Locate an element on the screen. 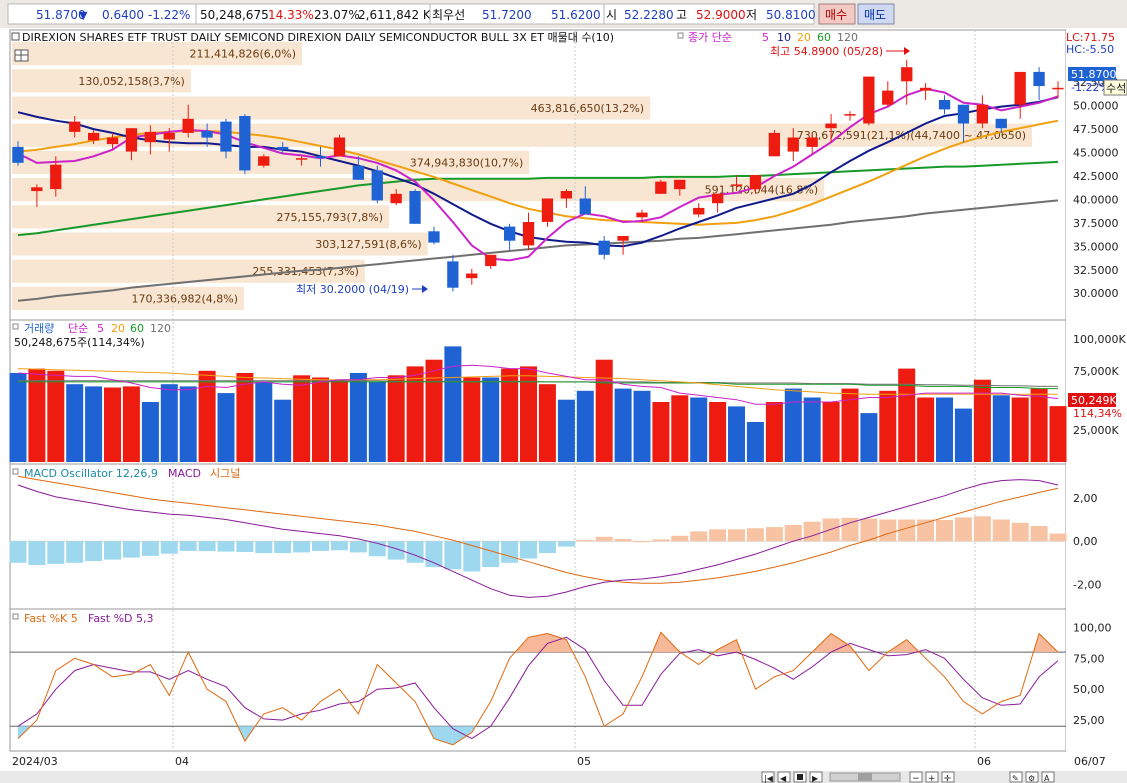 The image size is (1127, 783). volume-profile-label: 374,943,830(10,7%) is located at coordinates (467, 162).